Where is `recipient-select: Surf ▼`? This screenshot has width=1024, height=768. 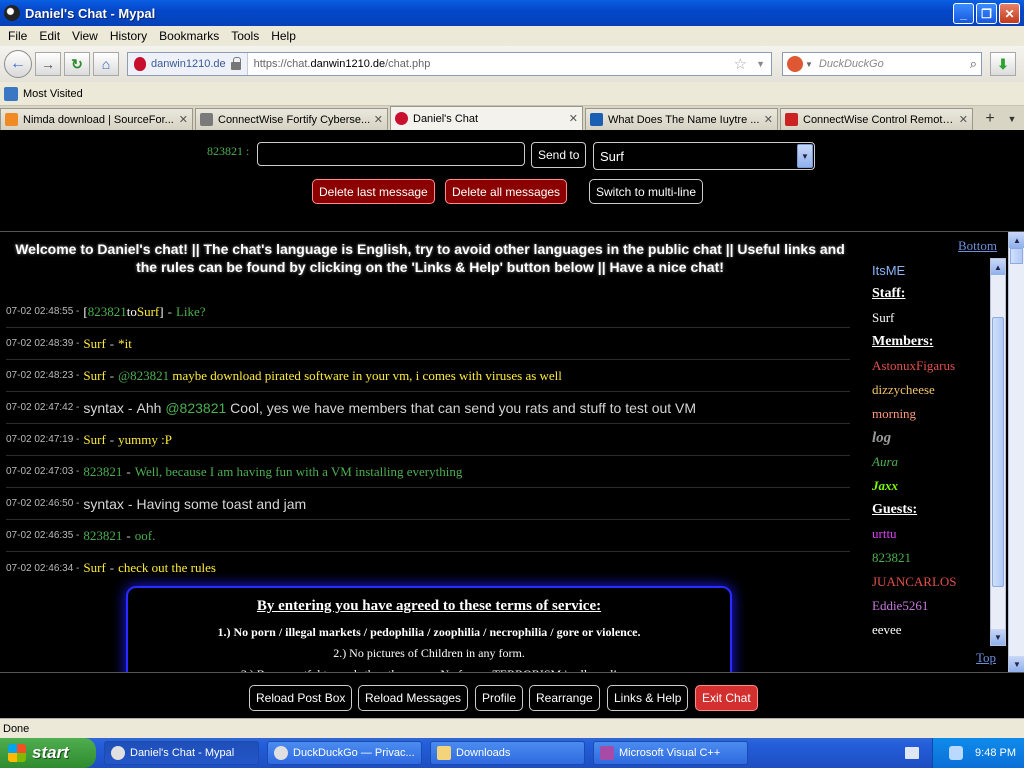
recipient-select: Surf ▼ is located at coordinates (704, 156).